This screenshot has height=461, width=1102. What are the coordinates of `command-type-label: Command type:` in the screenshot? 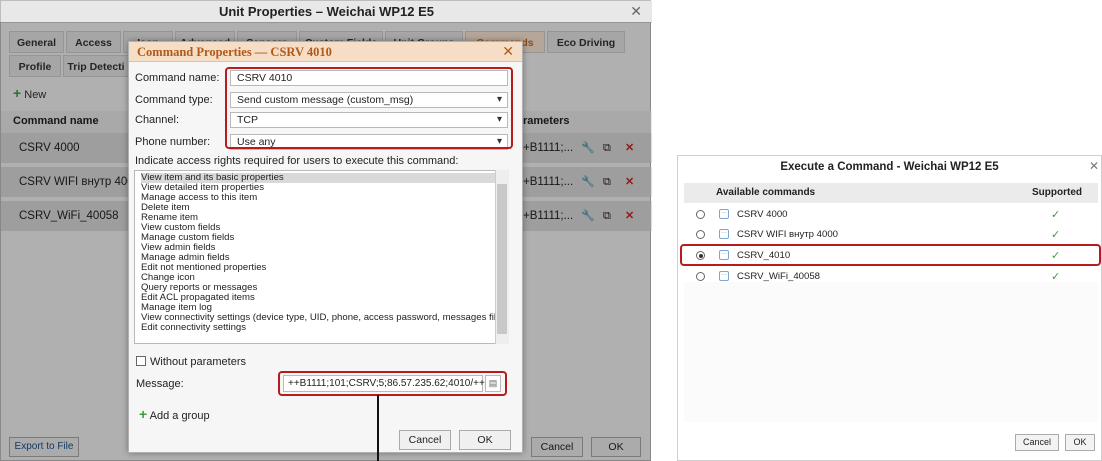 It's located at (174, 100).